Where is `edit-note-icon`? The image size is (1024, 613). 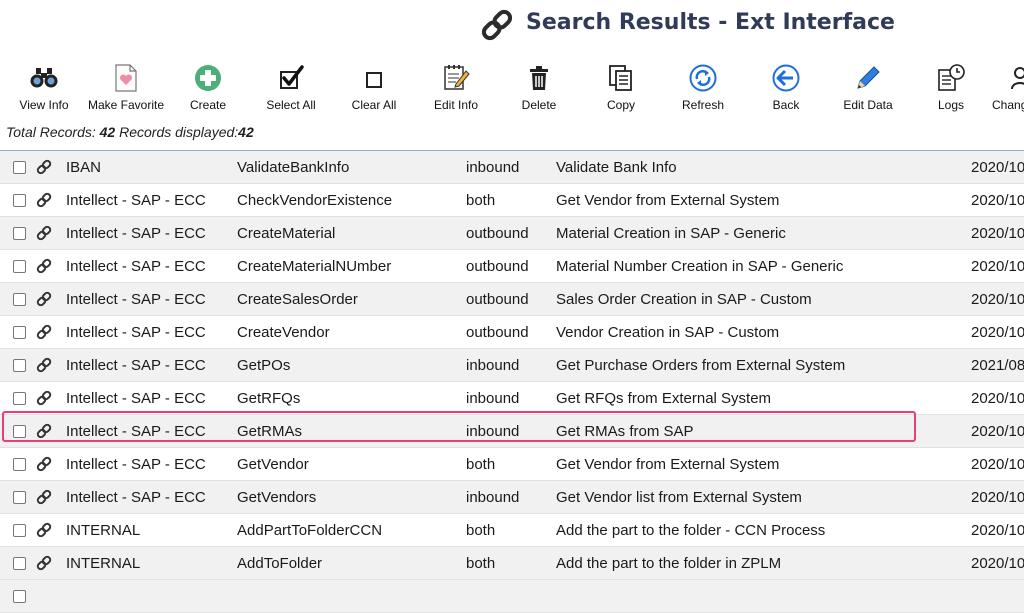 edit-note-icon is located at coordinates (457, 77).